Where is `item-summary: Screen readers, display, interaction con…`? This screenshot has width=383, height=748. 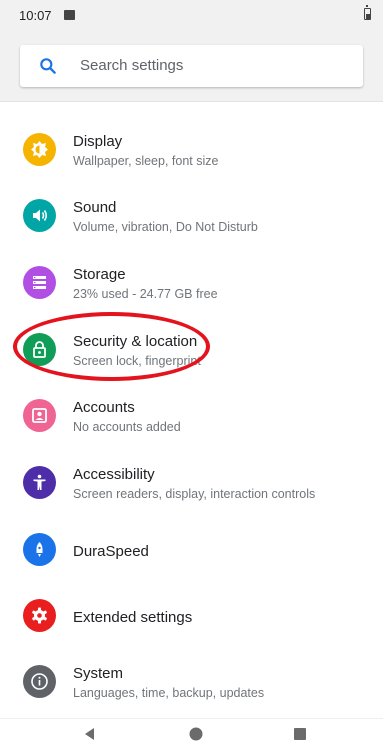 item-summary: Screen readers, display, interaction con… is located at coordinates (194, 494).